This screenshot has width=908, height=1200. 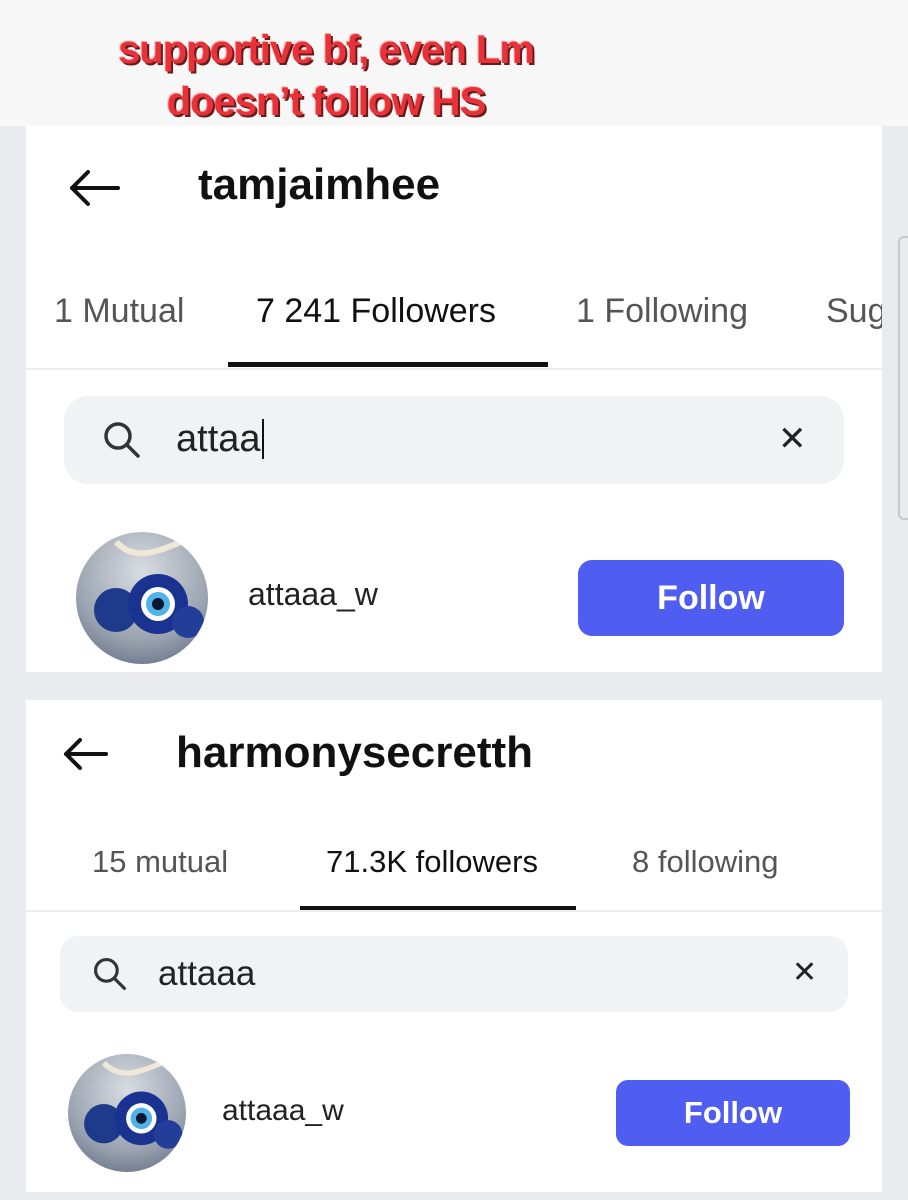 What do you see at coordinates (903, 378) in the screenshot?
I see `scrollbar-edge` at bounding box center [903, 378].